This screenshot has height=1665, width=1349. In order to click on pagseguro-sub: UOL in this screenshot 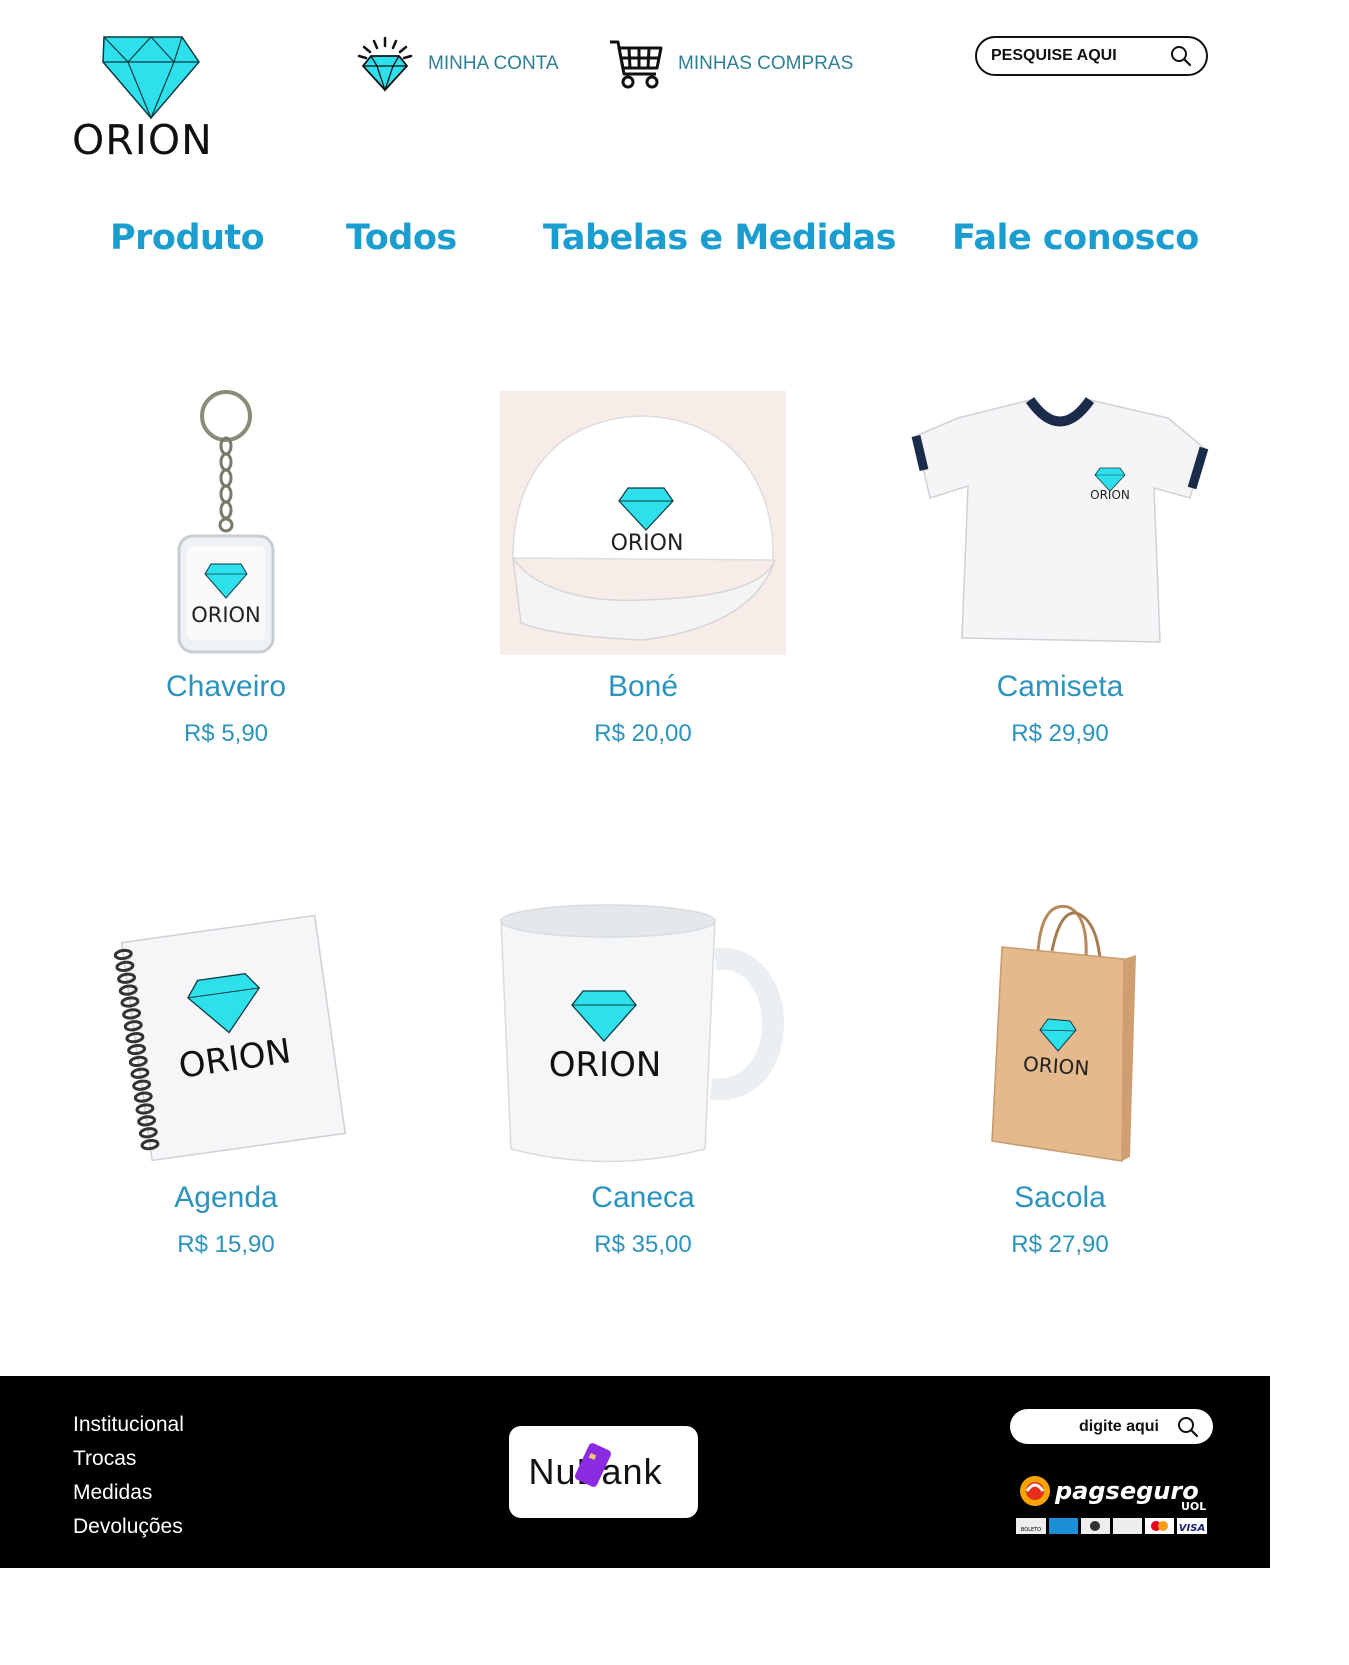, I will do `click(1193, 1506)`.